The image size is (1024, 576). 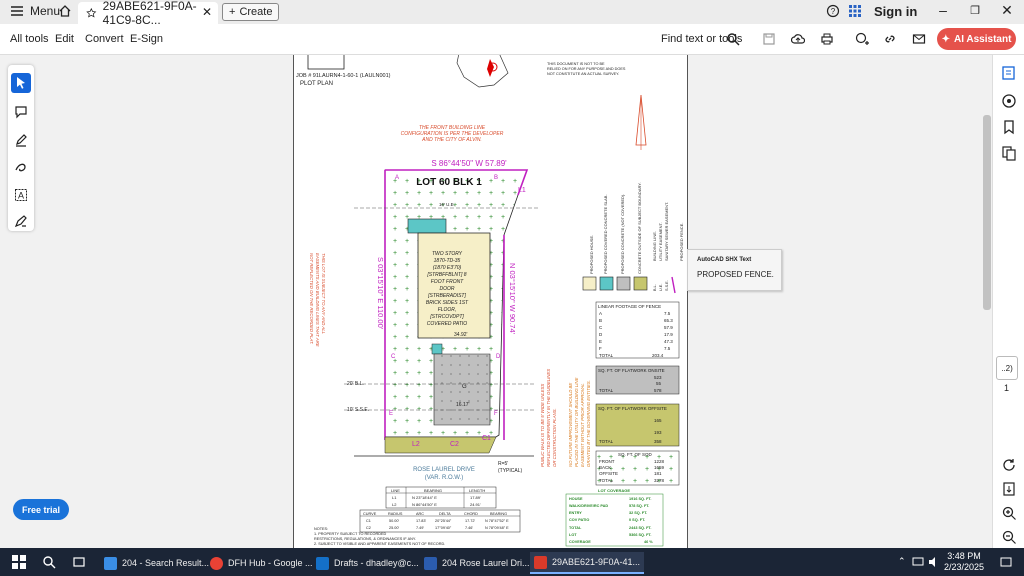 What do you see at coordinates (919, 39) in the screenshot?
I see `email-icon` at bounding box center [919, 39].